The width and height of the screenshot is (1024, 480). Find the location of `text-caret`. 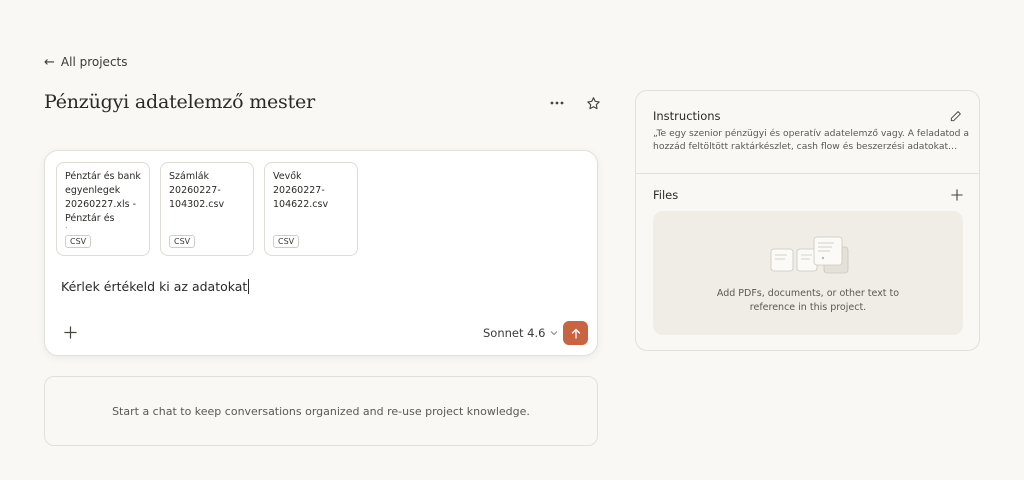

text-caret is located at coordinates (249, 286).